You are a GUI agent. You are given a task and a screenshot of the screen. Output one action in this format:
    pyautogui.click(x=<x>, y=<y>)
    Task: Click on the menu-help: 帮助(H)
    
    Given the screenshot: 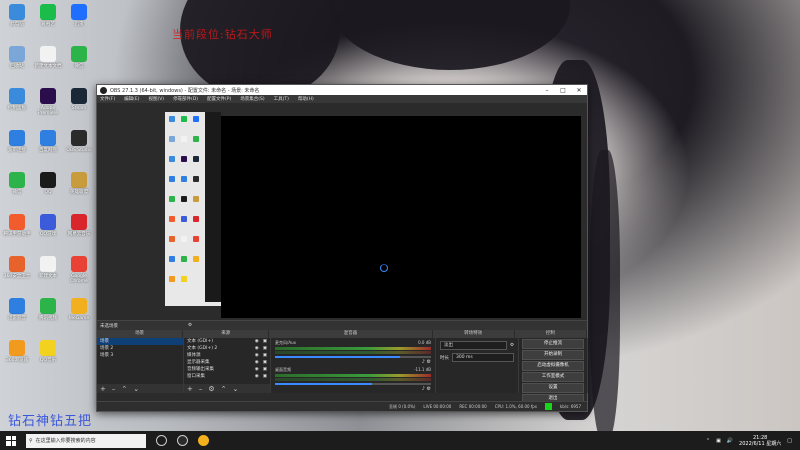 What is the action you would take?
    pyautogui.click(x=306, y=99)
    